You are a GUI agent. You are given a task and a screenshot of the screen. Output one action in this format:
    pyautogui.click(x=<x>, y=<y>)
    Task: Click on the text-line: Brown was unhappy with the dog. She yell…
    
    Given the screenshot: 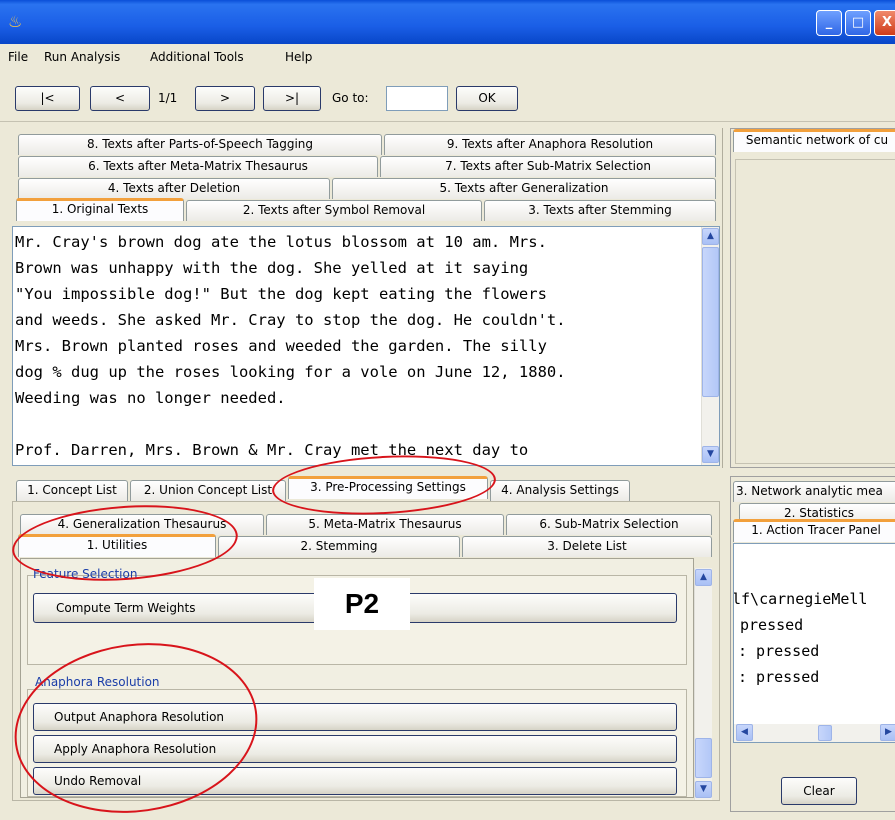 What is the action you would take?
    pyautogui.click(x=272, y=268)
    